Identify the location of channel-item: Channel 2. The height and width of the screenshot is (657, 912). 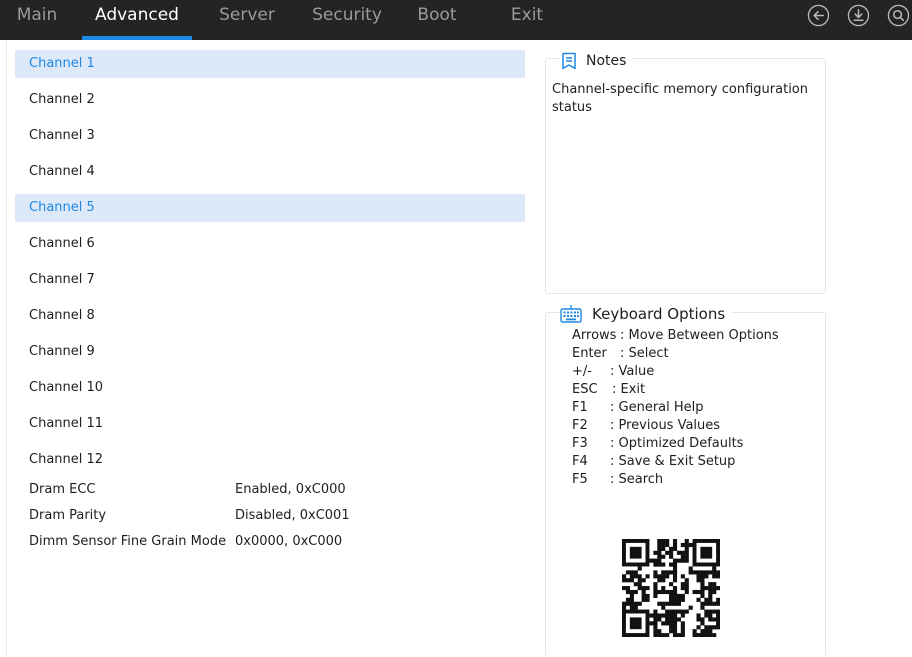
(270, 100).